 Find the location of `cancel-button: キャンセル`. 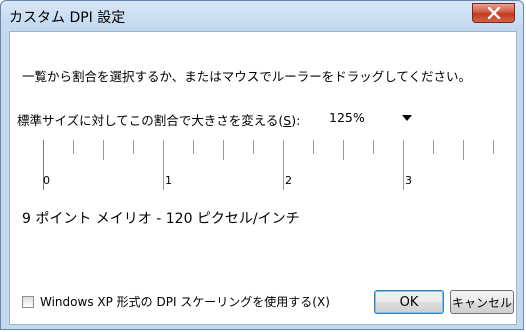

cancel-button: キャンセル is located at coordinates (482, 302).